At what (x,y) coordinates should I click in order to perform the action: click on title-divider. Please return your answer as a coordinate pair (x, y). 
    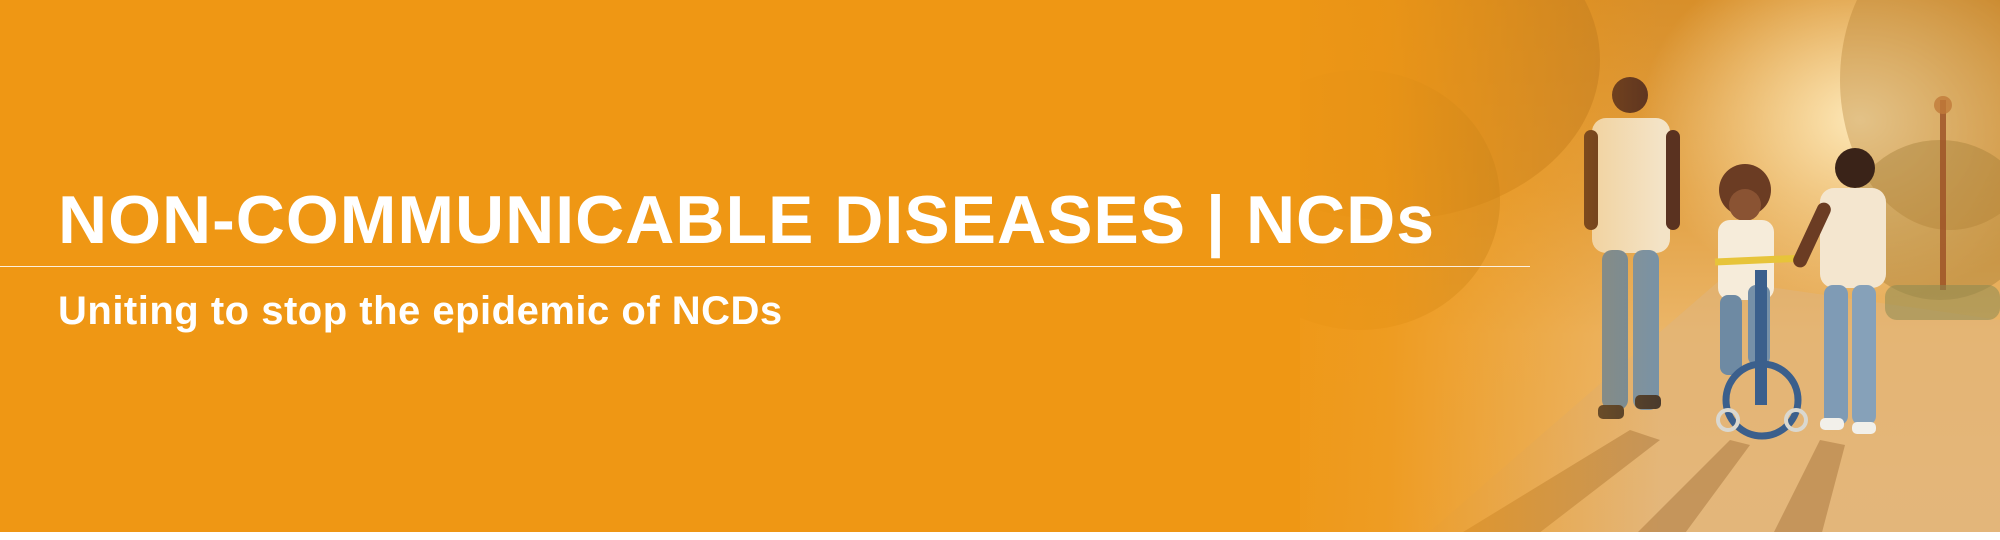
    Looking at the image, I should click on (765, 266).